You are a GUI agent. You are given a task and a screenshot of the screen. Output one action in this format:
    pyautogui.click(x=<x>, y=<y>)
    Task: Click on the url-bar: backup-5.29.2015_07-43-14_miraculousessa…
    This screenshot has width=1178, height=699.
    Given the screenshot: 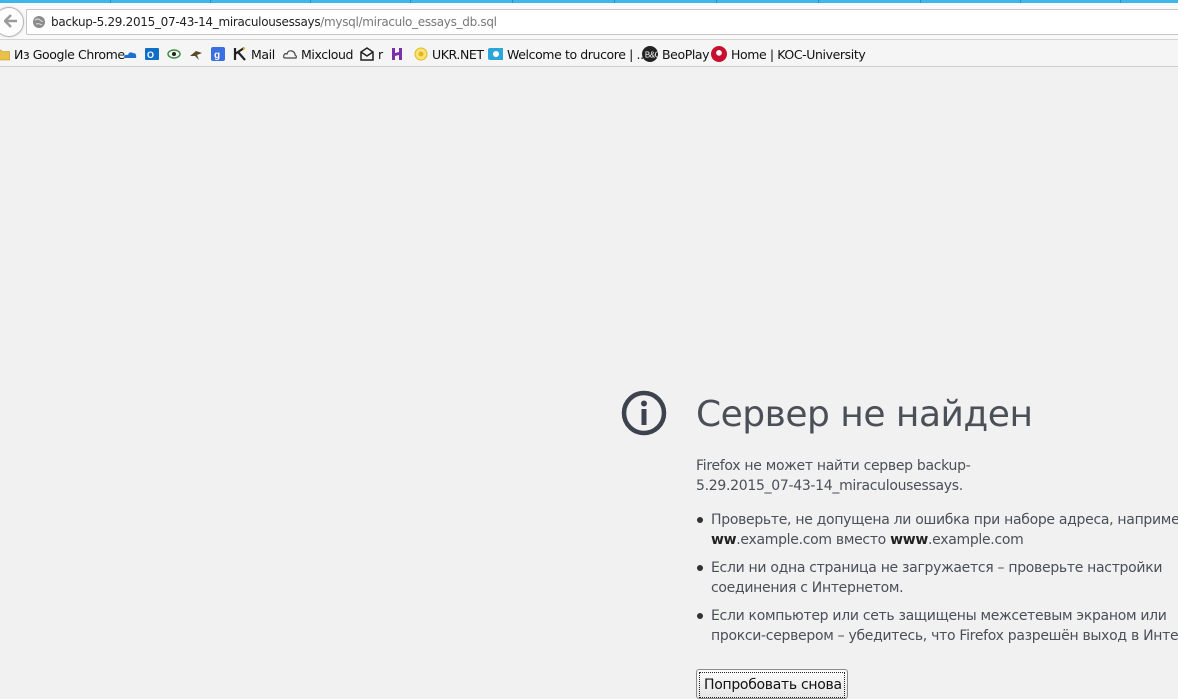 What is the action you would take?
    pyautogui.click(x=602, y=22)
    